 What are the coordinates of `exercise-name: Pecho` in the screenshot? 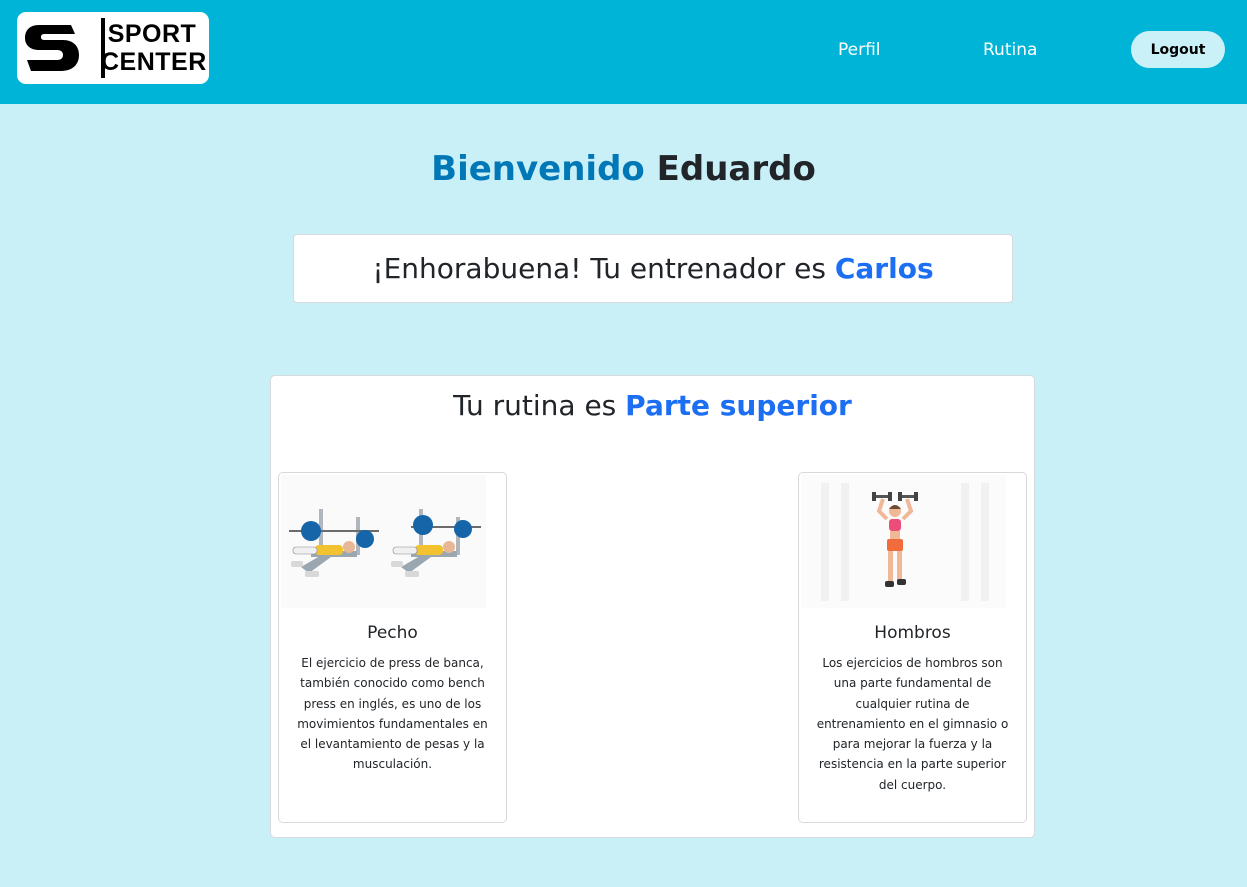 It's located at (392, 633).